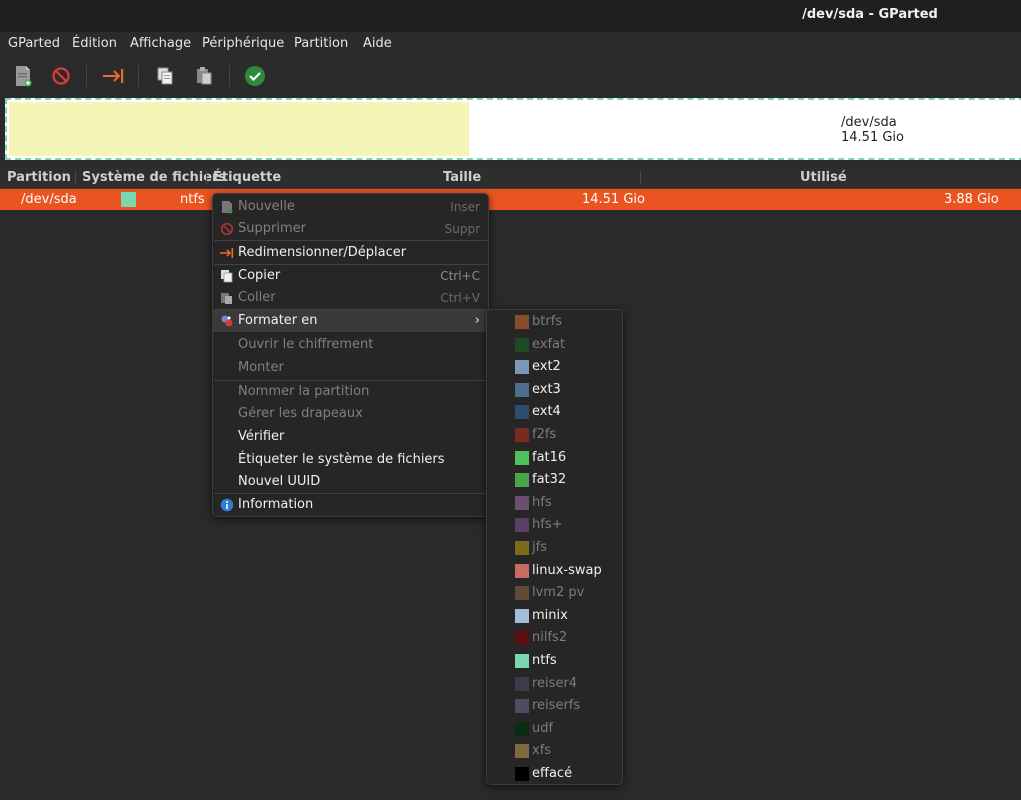 The image size is (1021, 800). I want to click on delete-icon, so click(227, 229).